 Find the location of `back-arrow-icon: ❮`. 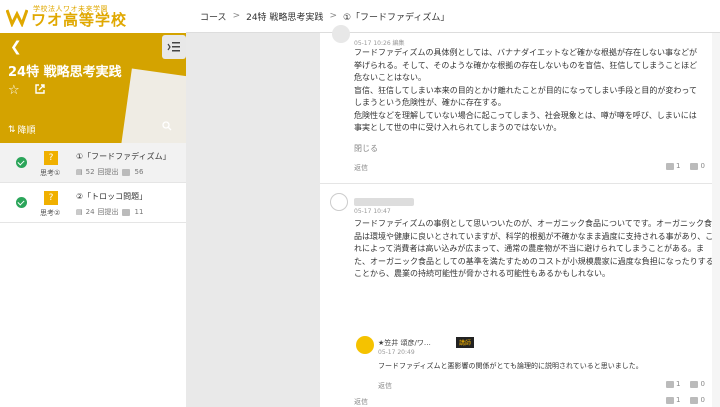

back-arrow-icon: ❮ is located at coordinates (16, 47).